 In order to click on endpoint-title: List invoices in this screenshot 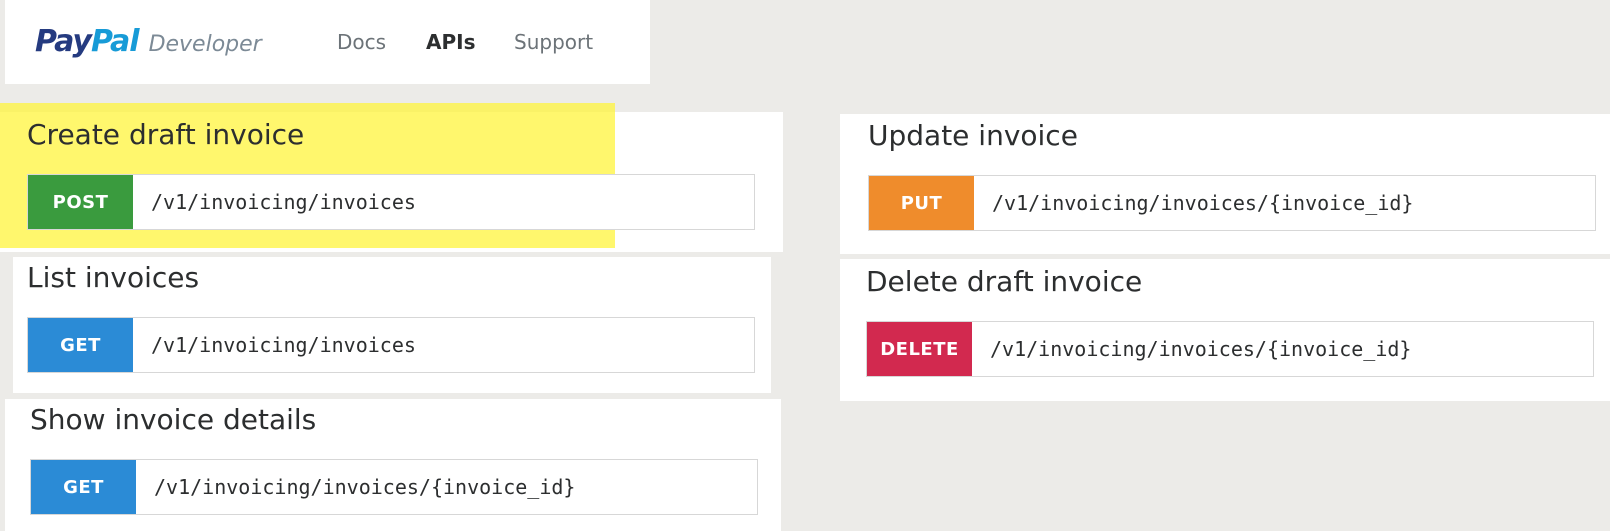, I will do `click(113, 277)`.